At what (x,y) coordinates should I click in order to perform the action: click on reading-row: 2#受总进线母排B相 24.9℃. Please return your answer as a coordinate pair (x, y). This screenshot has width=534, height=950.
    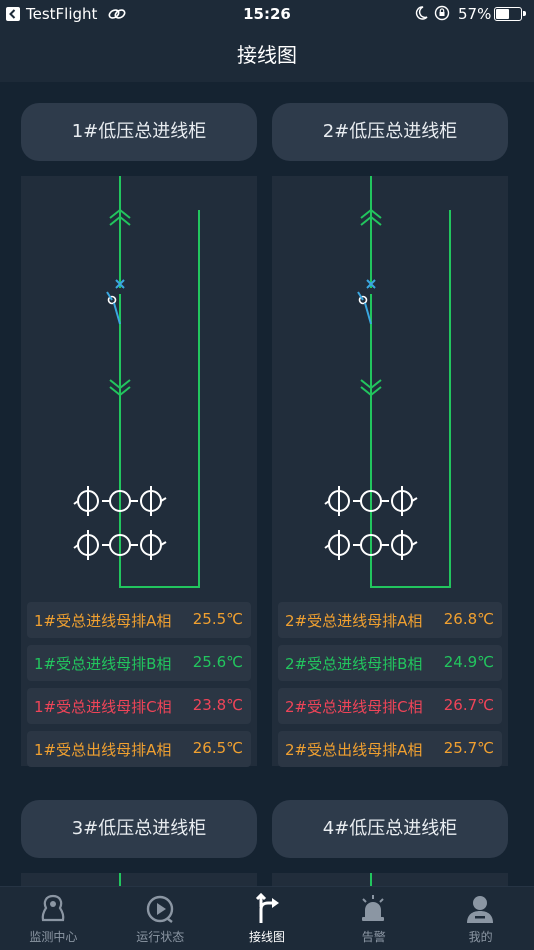
    Looking at the image, I should click on (390, 663).